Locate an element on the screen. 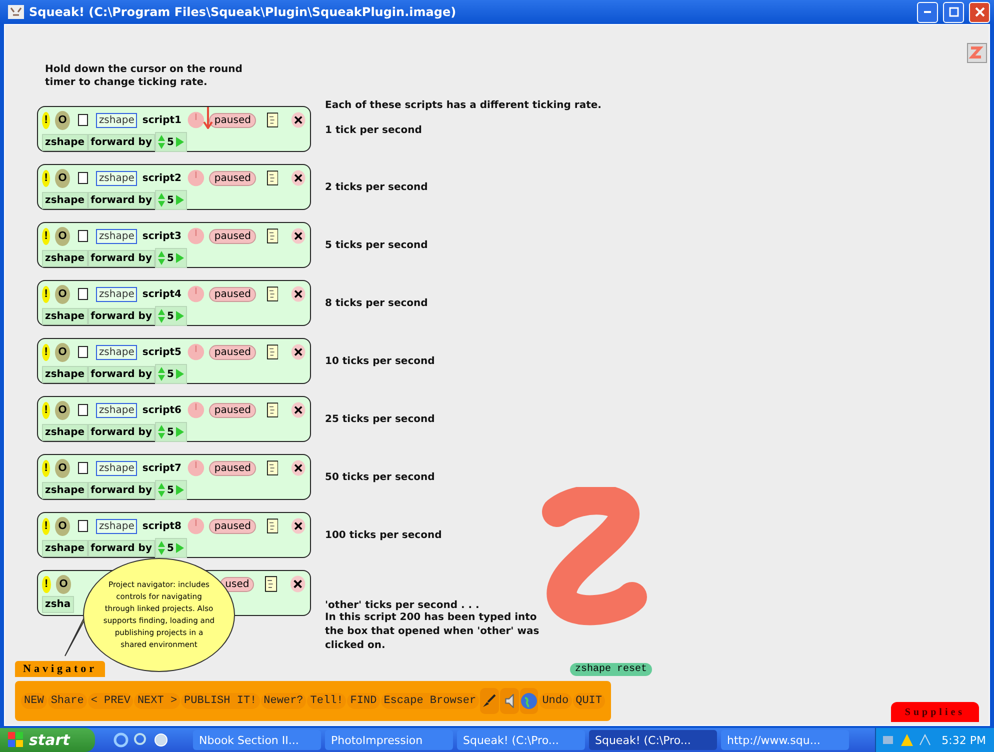 This screenshot has height=752, width=994. navigator-button: Escape Browser is located at coordinates (430, 701).